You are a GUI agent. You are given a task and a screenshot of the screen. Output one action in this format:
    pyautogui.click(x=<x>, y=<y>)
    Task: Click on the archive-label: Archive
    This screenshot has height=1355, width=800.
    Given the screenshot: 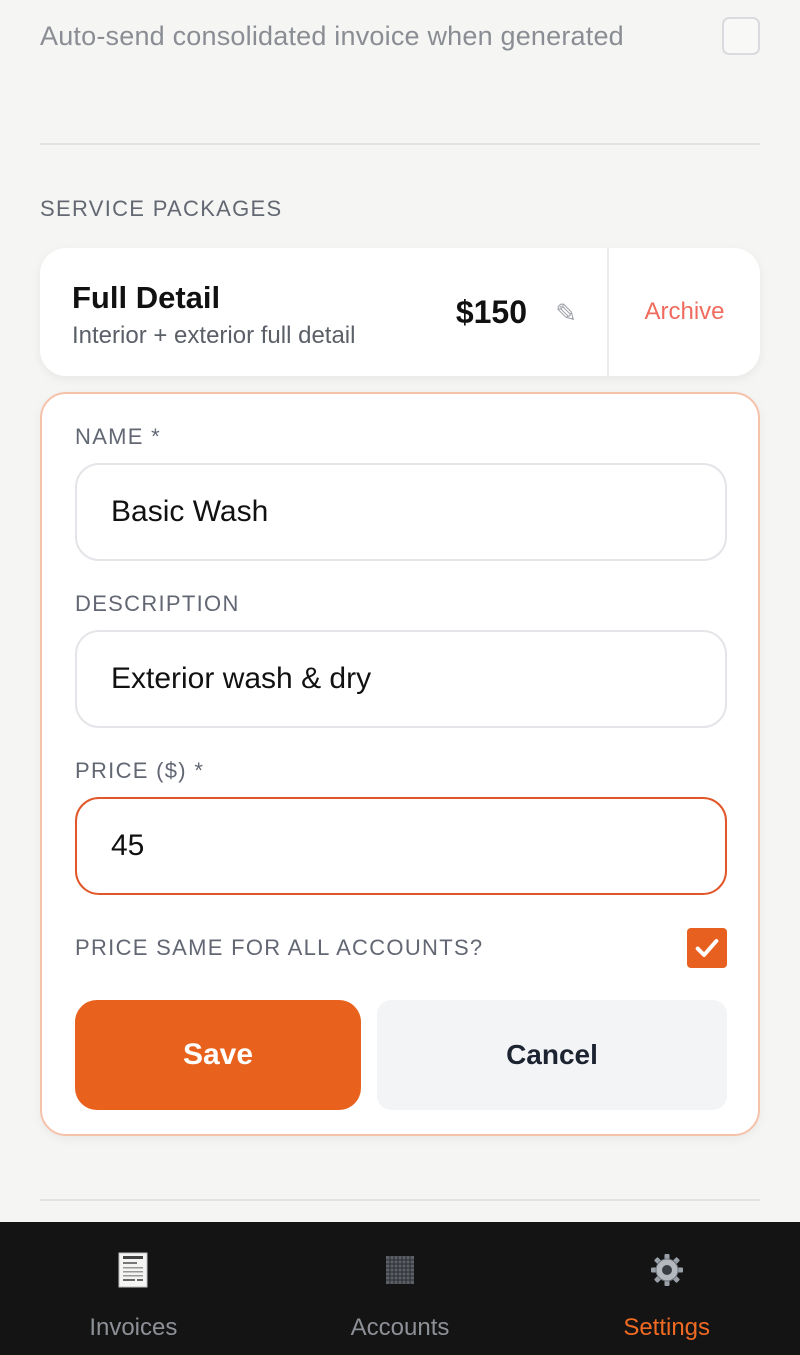 What is the action you would take?
    pyautogui.click(x=684, y=311)
    